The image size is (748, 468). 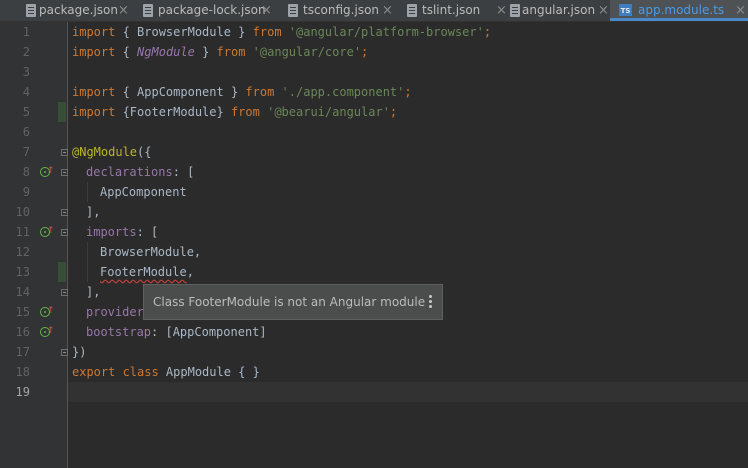 I want to click on tab-label: angular.json, so click(x=559, y=10).